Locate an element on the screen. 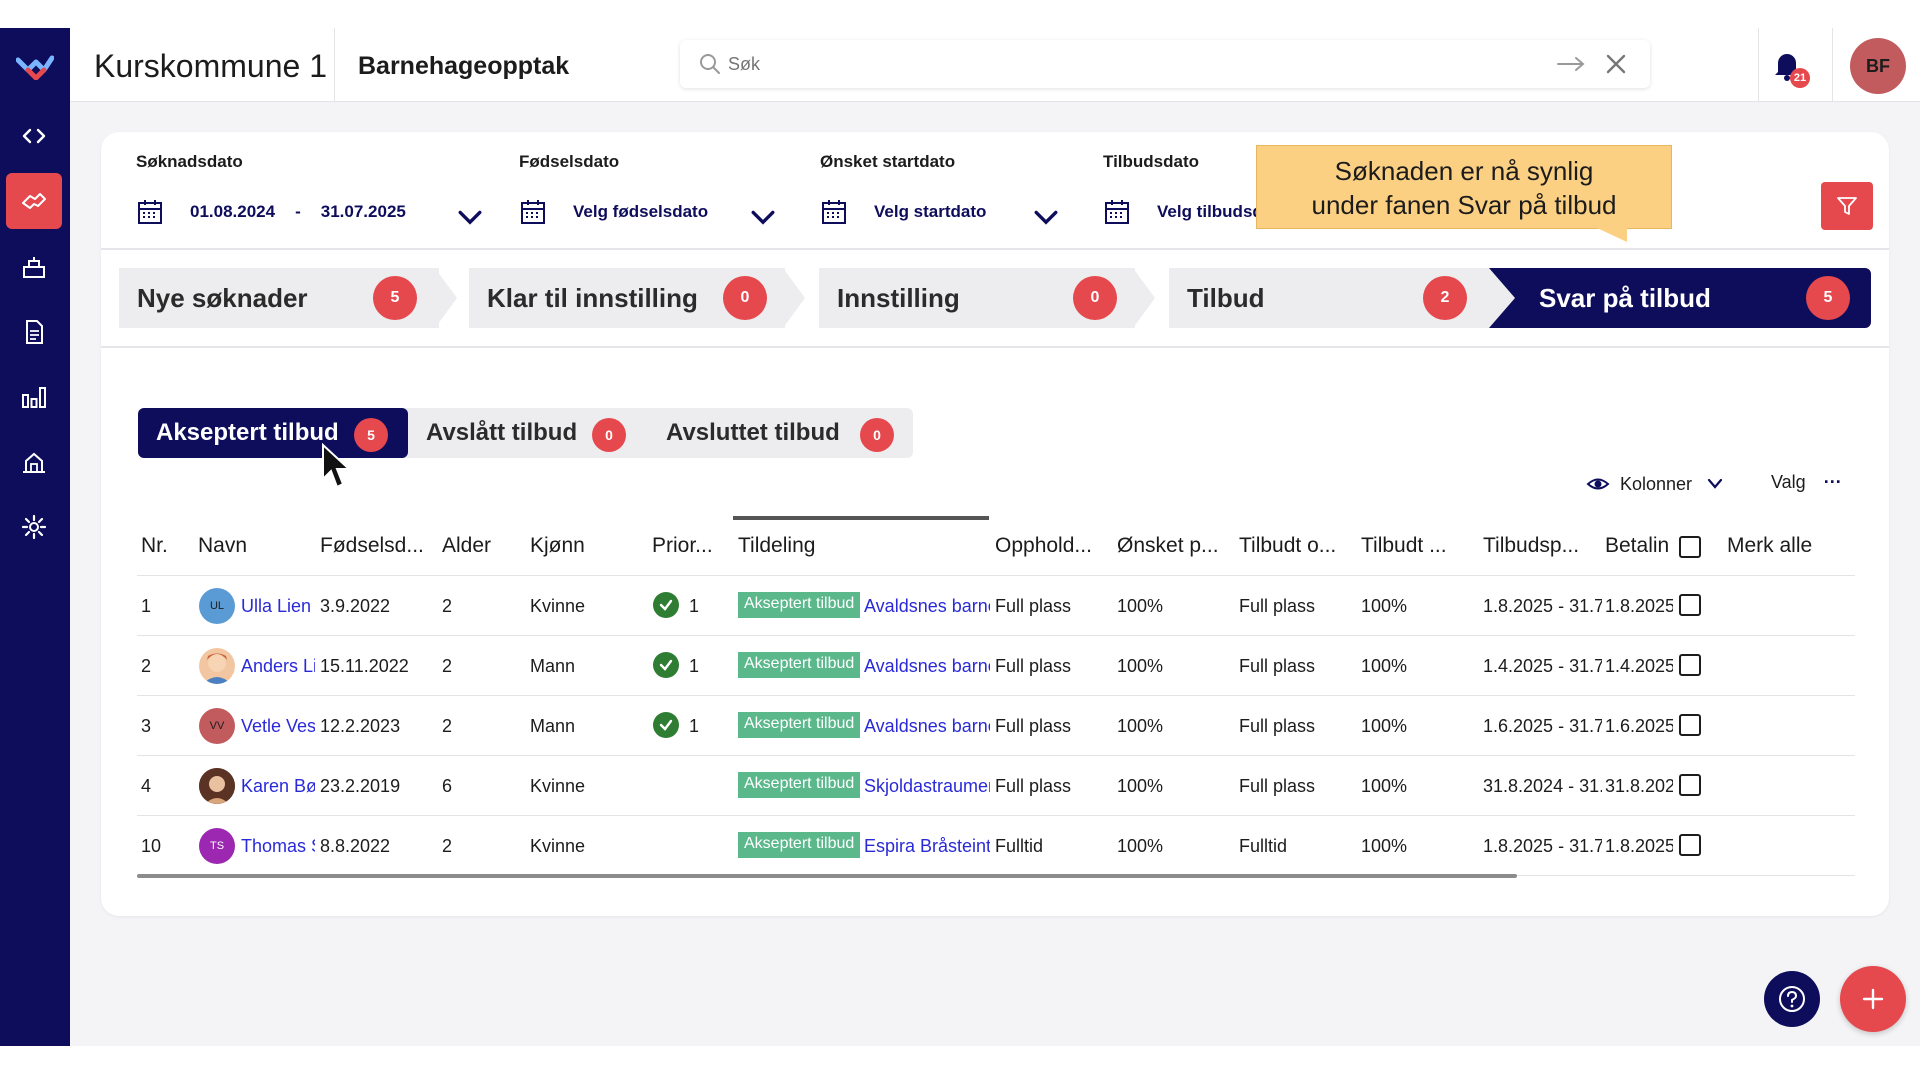 This screenshot has height=1080, width=1920. date-value: Velg fødselsdato is located at coordinates (641, 211).